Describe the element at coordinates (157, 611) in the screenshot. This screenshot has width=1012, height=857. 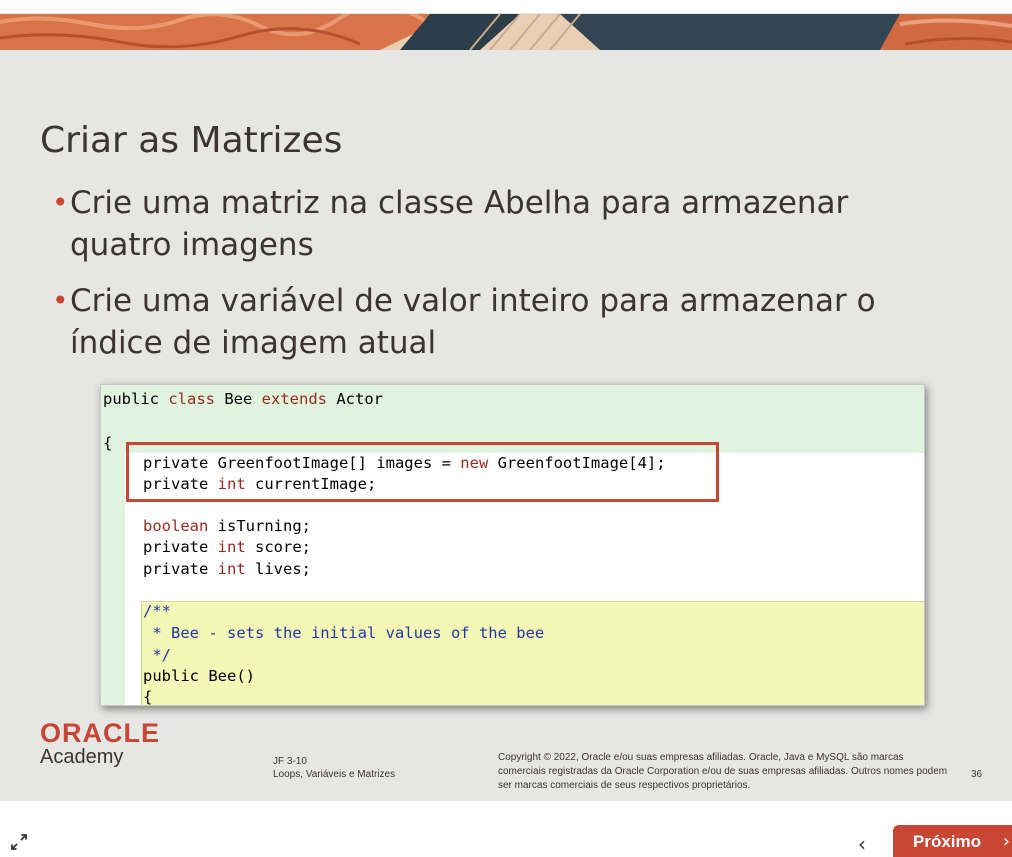
I see `code-line-comment-start: /**` at that location.